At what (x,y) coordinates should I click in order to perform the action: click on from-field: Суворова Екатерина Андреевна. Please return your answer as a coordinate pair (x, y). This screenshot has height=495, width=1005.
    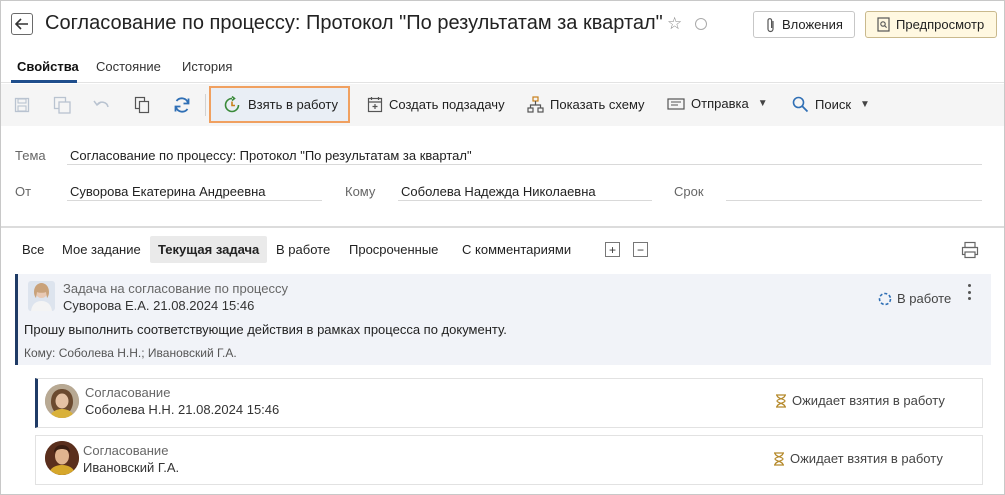
    Looking at the image, I should click on (168, 191).